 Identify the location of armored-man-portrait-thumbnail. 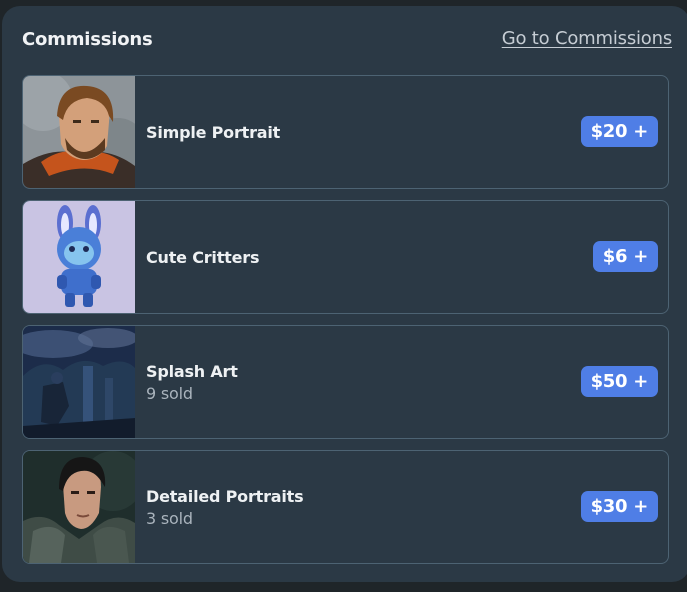
(79, 507).